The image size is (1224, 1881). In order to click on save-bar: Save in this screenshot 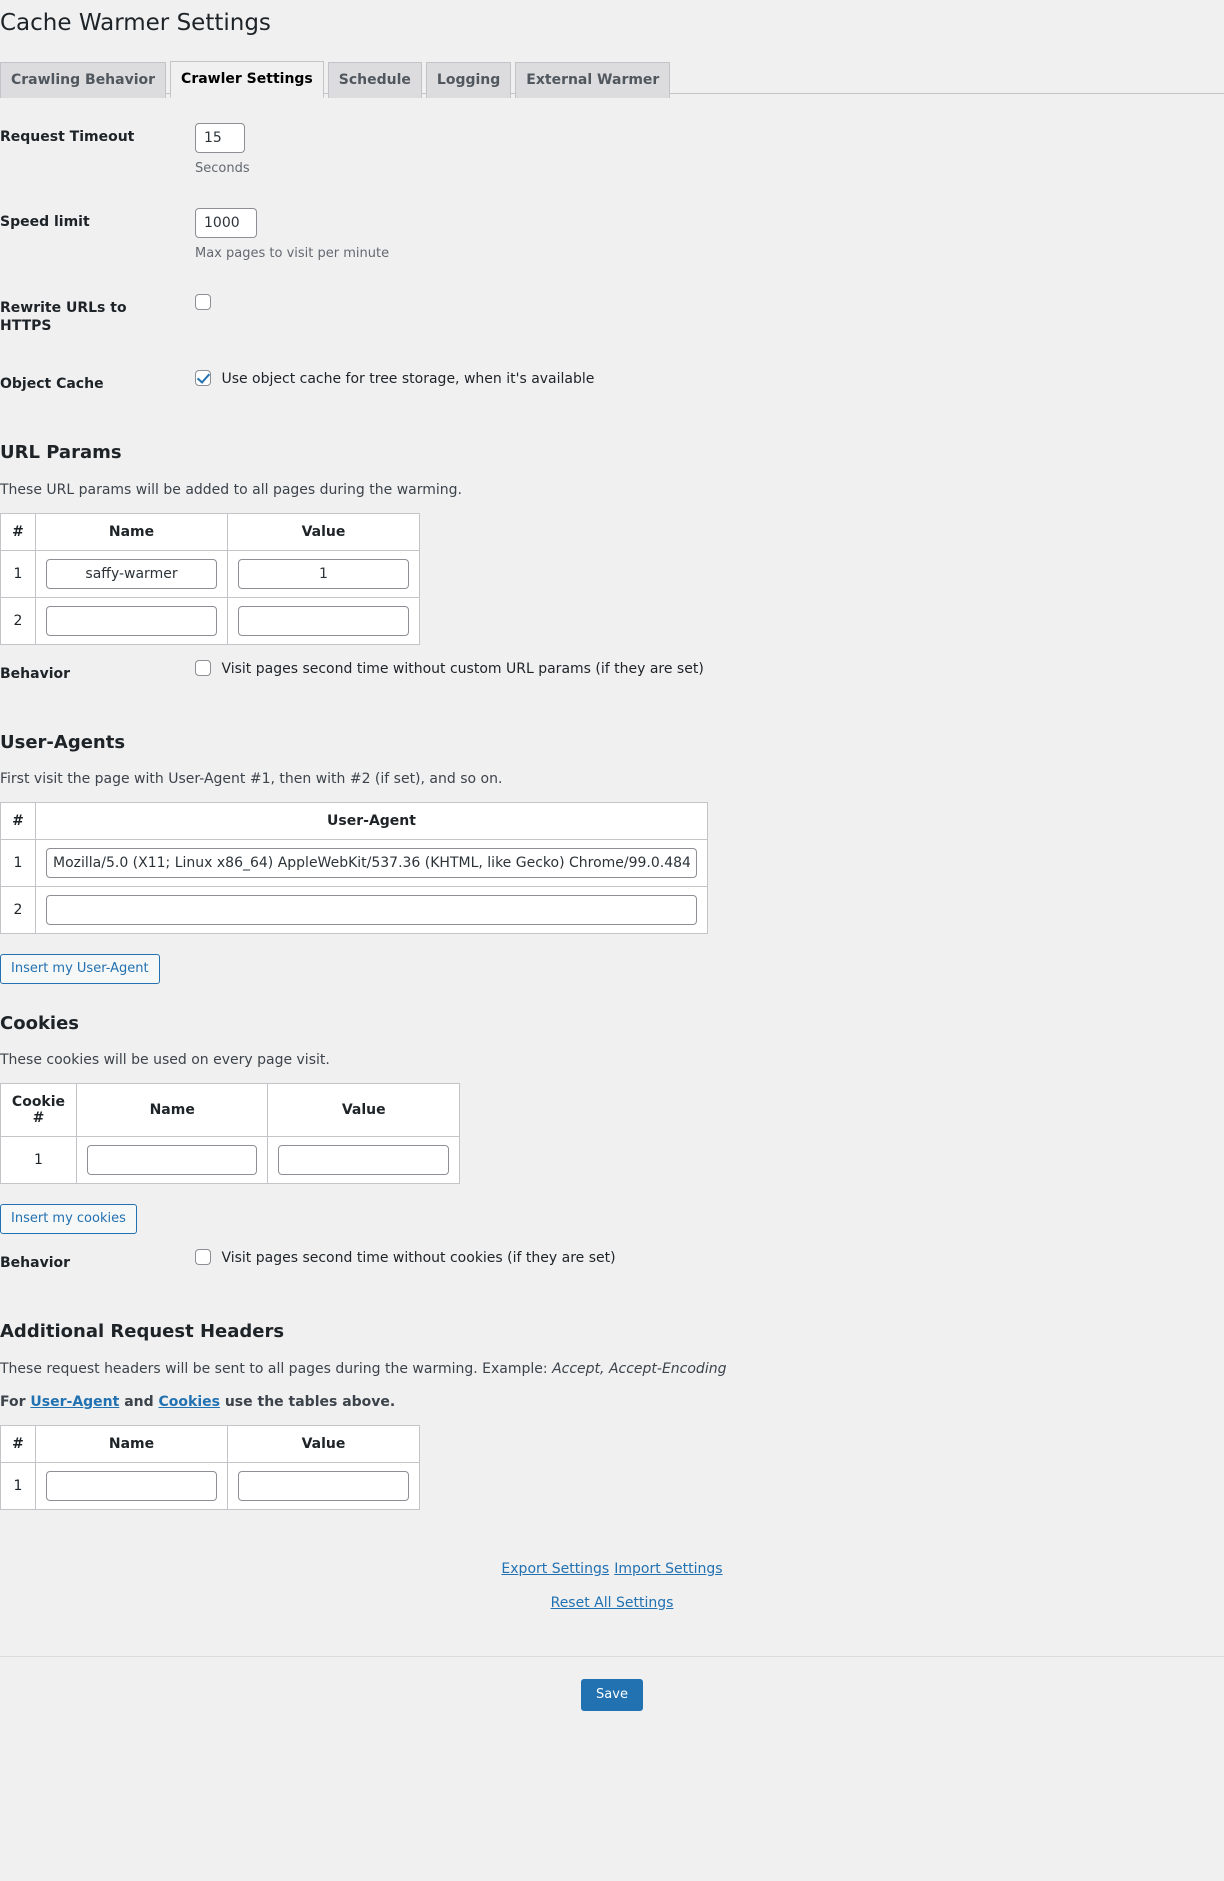, I will do `click(612, 1695)`.